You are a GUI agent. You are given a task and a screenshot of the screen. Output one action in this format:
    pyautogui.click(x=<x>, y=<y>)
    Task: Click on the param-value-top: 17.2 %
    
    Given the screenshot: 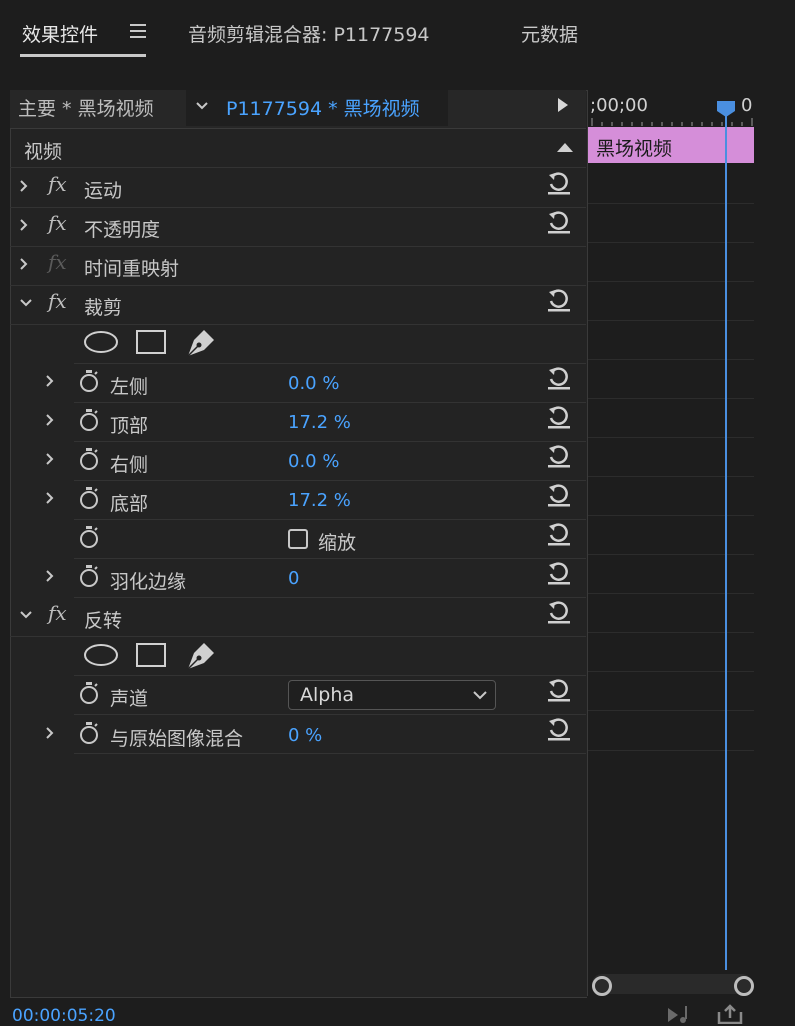 What is the action you would take?
    pyautogui.click(x=319, y=422)
    